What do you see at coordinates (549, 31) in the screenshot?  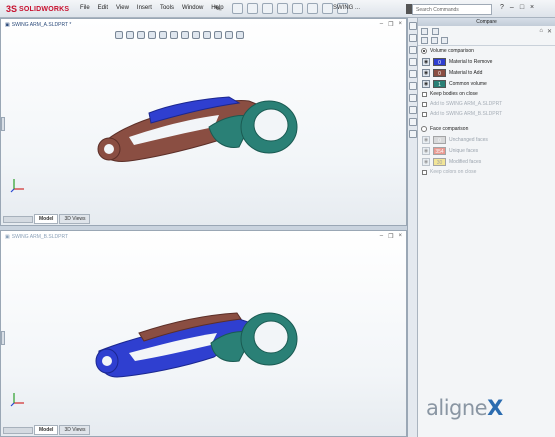 I see `panel-close-icon: ✕` at bounding box center [549, 31].